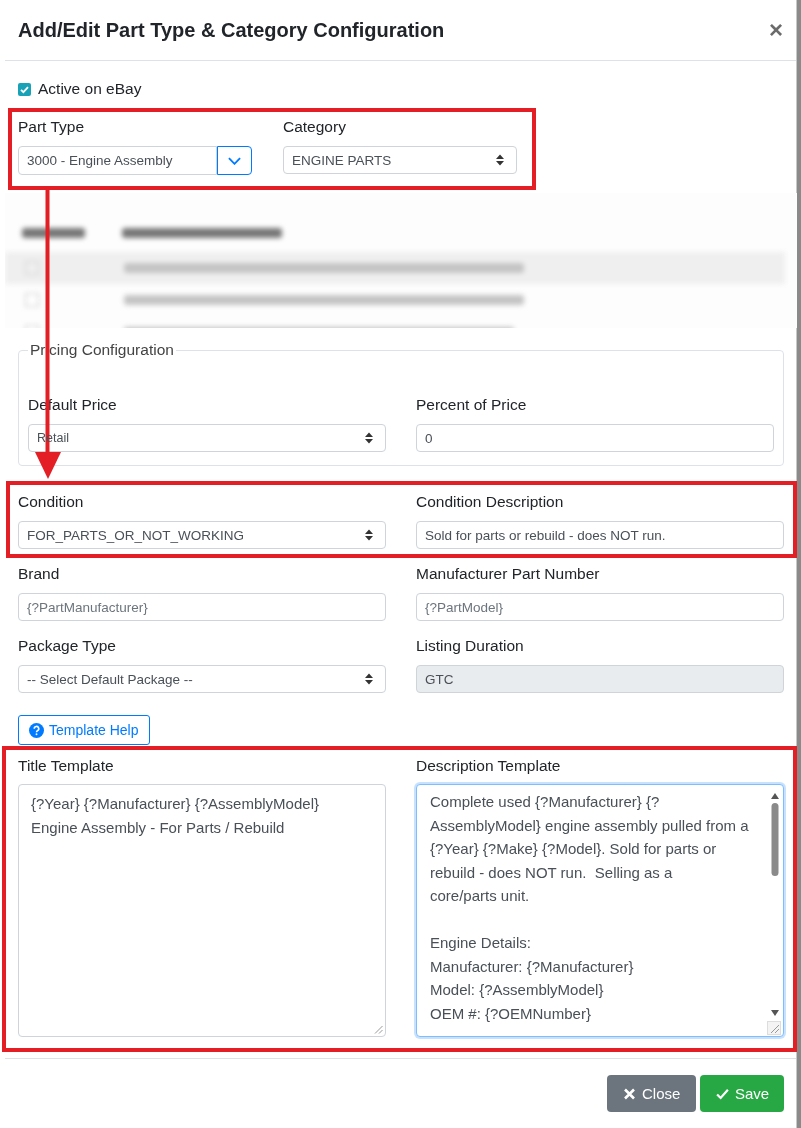  I want to click on field-label: Brand, so click(39, 574).